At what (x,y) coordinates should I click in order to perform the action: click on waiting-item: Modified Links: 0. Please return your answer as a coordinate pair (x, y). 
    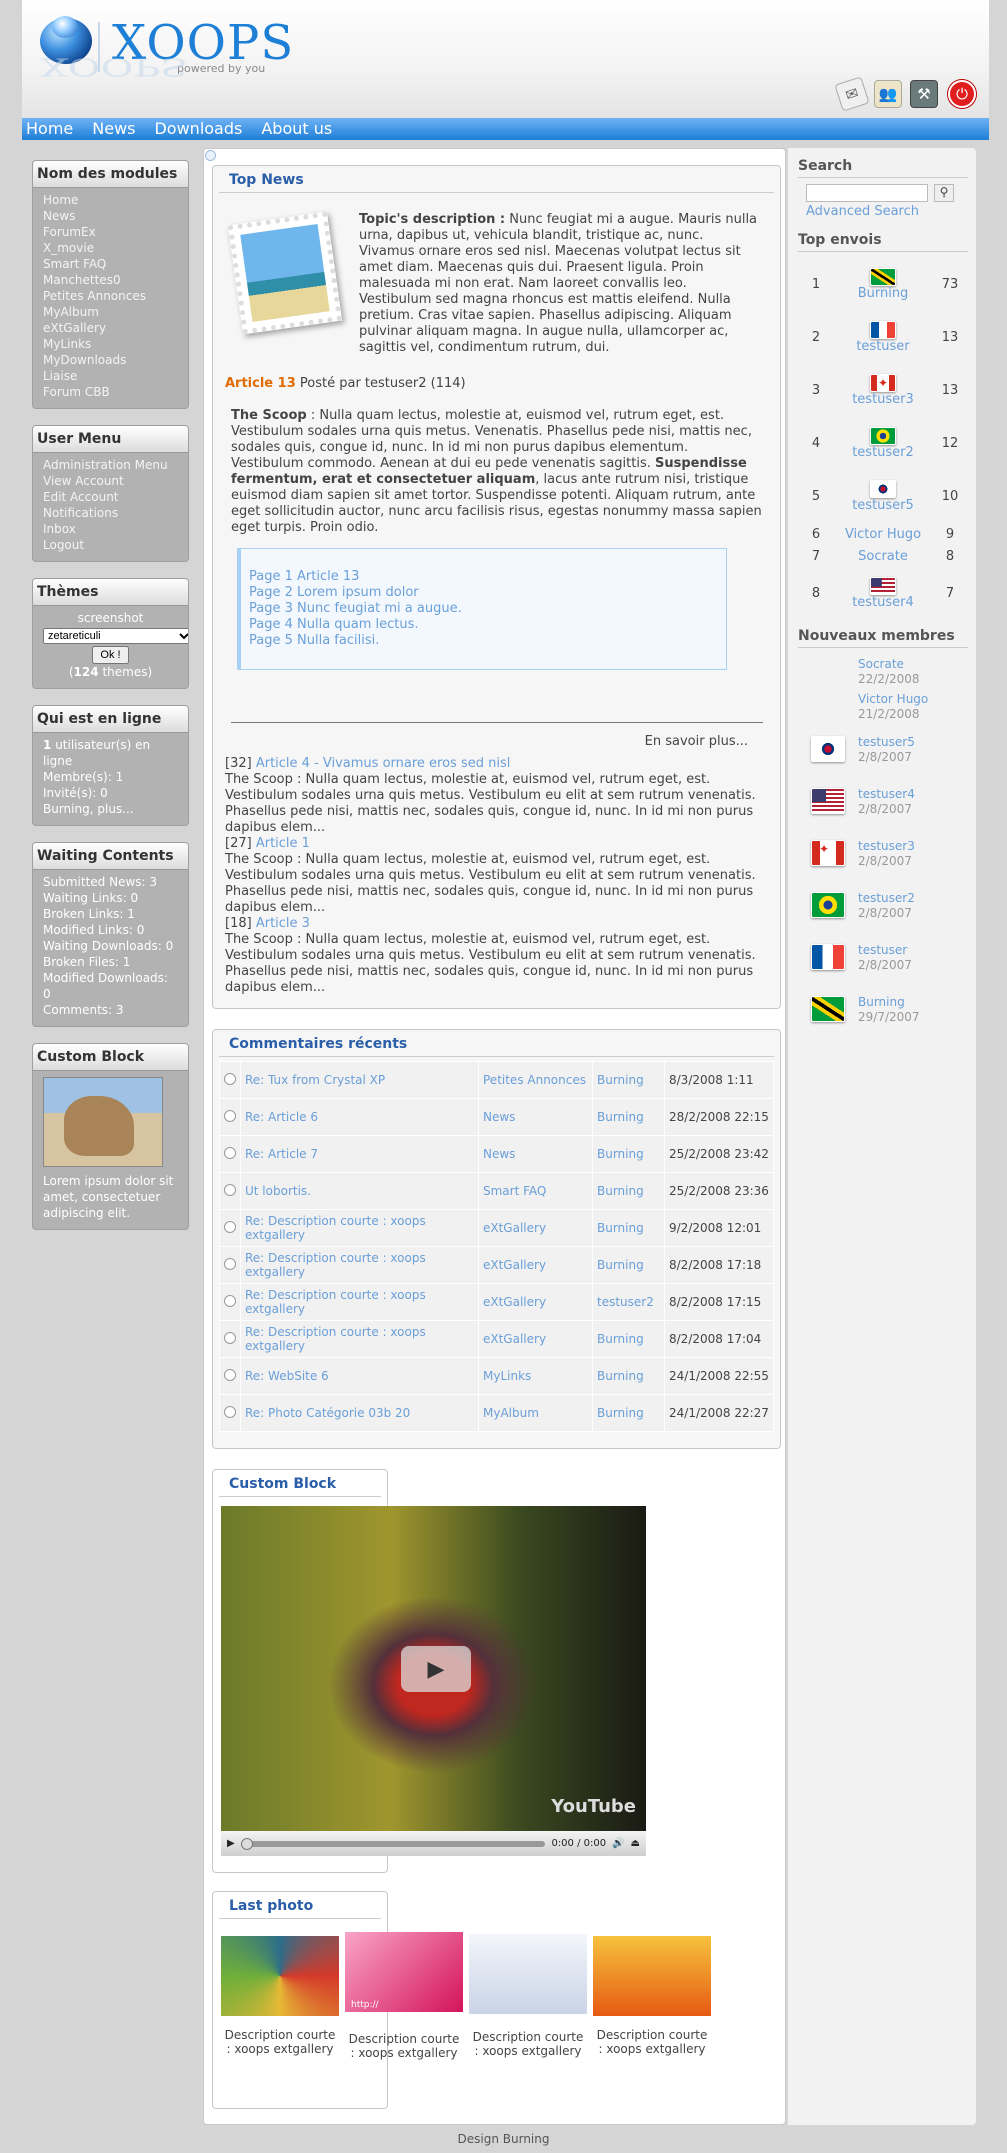
    Looking at the image, I should click on (110, 930).